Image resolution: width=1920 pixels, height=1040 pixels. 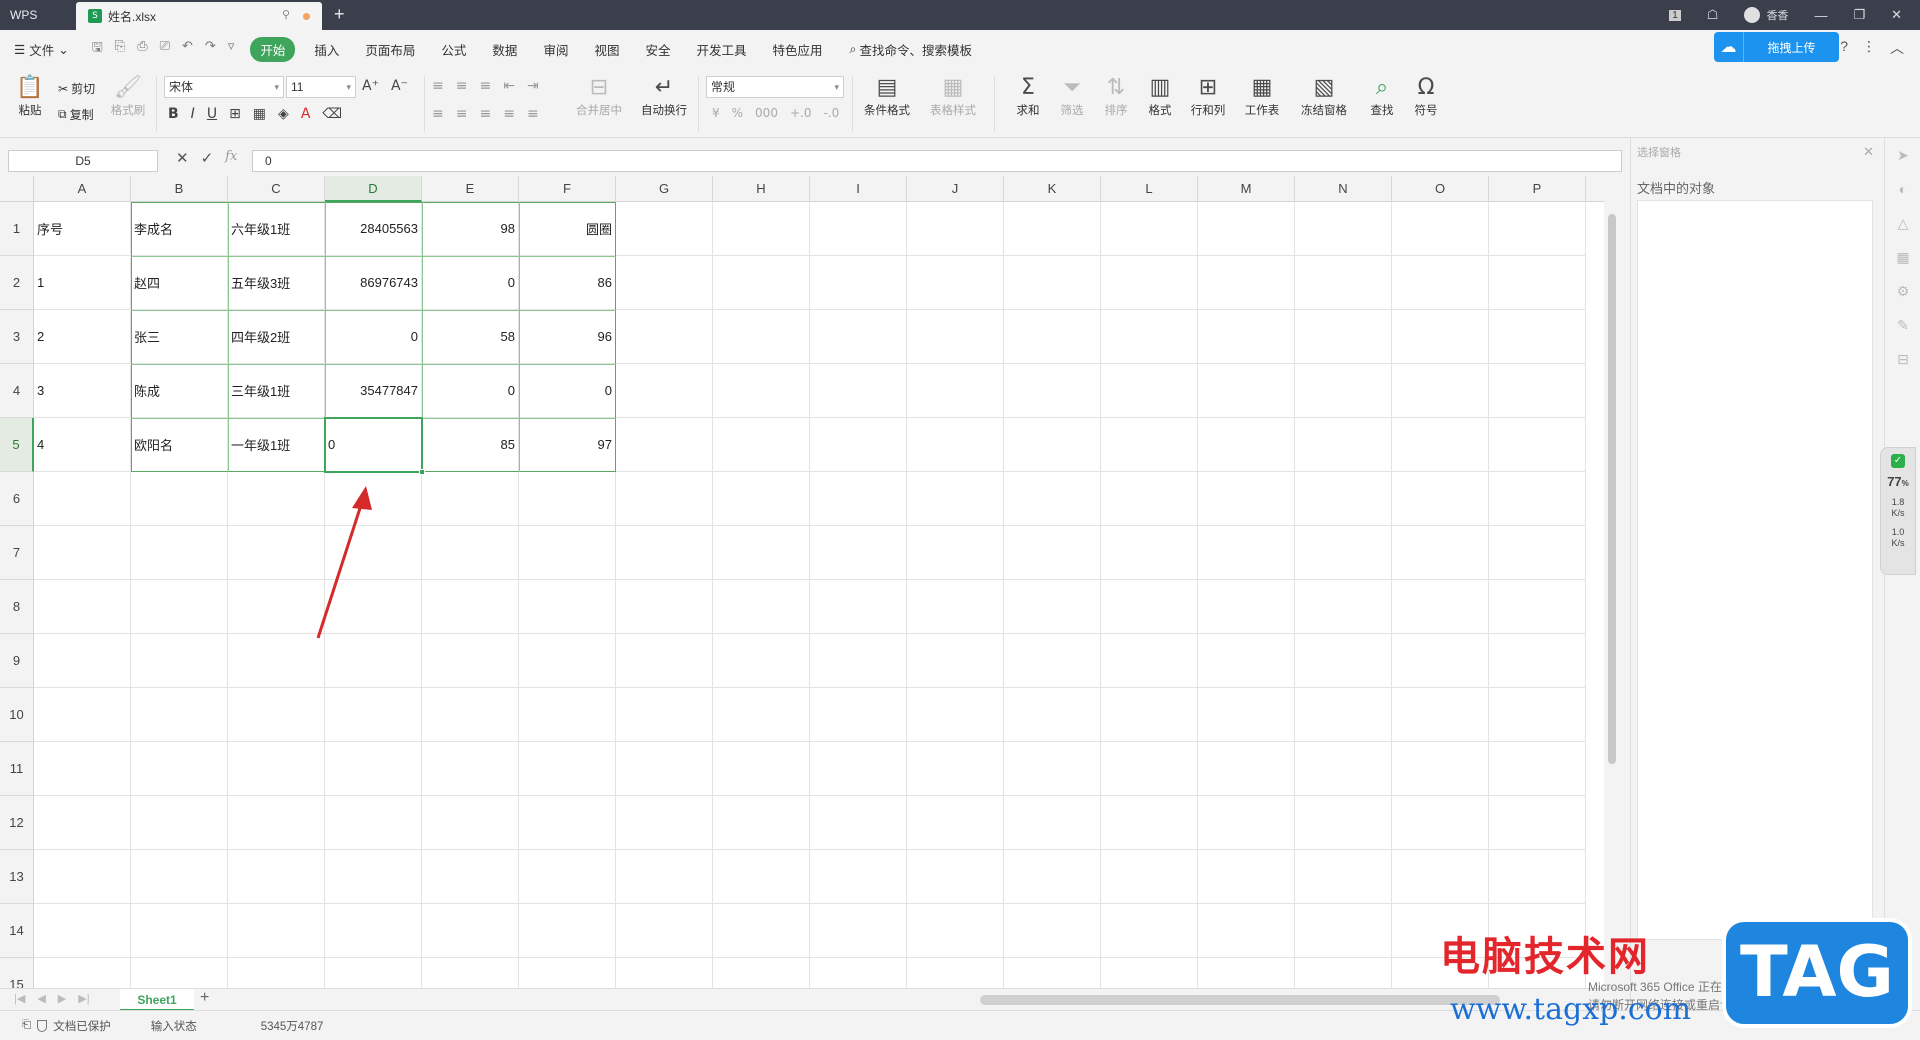 I want to click on collapse-ribbon-icon: ︿, so click(x=1897, y=48).